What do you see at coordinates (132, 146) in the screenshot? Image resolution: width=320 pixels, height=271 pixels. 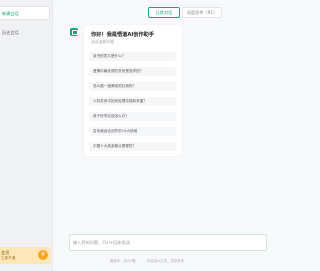 I see `suggestion-item: 中国十大旅游景点是哪些？` at bounding box center [132, 146].